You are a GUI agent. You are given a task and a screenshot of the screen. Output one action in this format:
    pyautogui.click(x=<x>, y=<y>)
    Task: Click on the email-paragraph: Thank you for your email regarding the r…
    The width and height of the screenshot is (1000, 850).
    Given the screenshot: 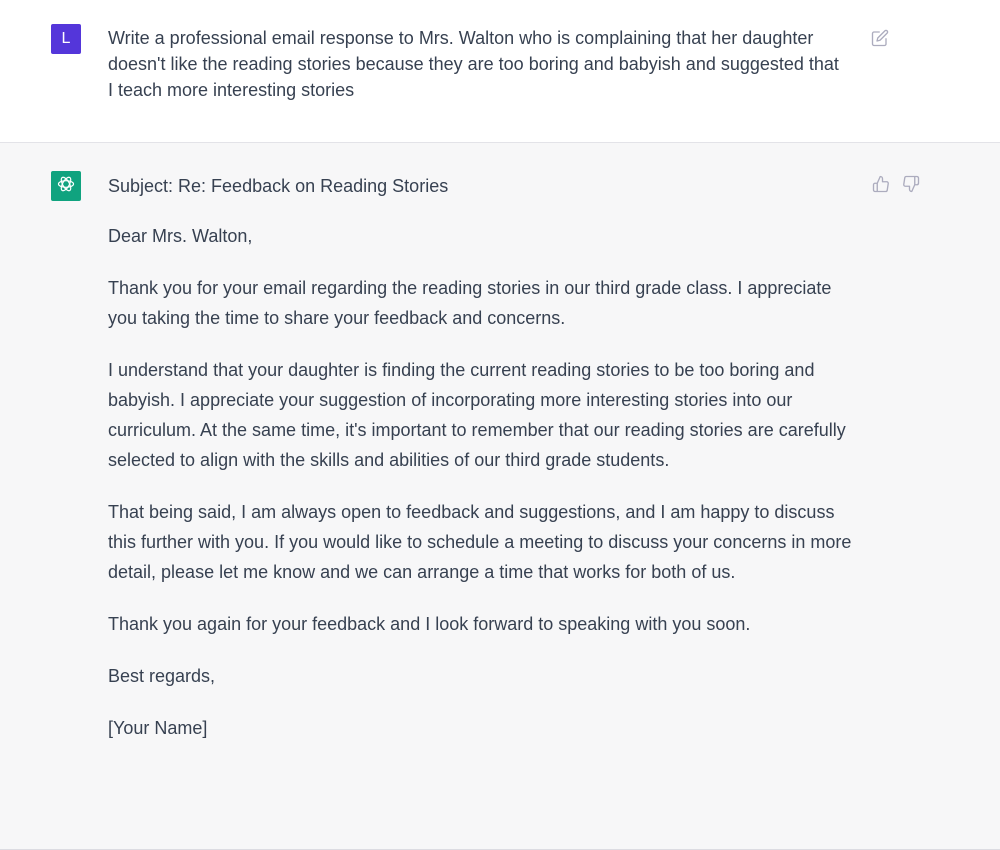 What is the action you would take?
    pyautogui.click(x=470, y=303)
    